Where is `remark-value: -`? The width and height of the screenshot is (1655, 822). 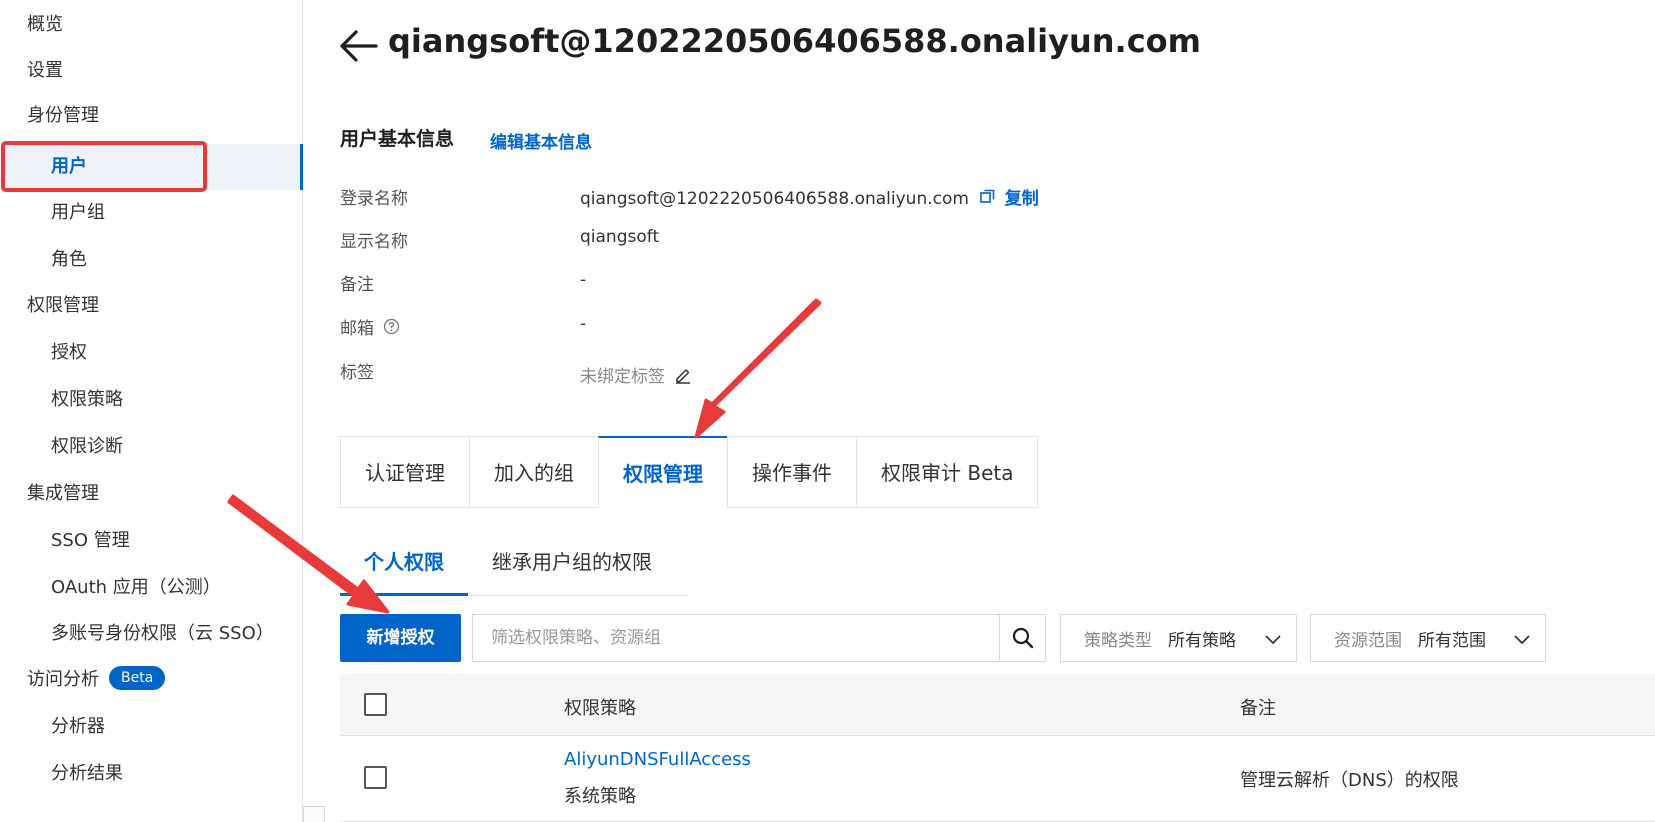
remark-value: - is located at coordinates (583, 280).